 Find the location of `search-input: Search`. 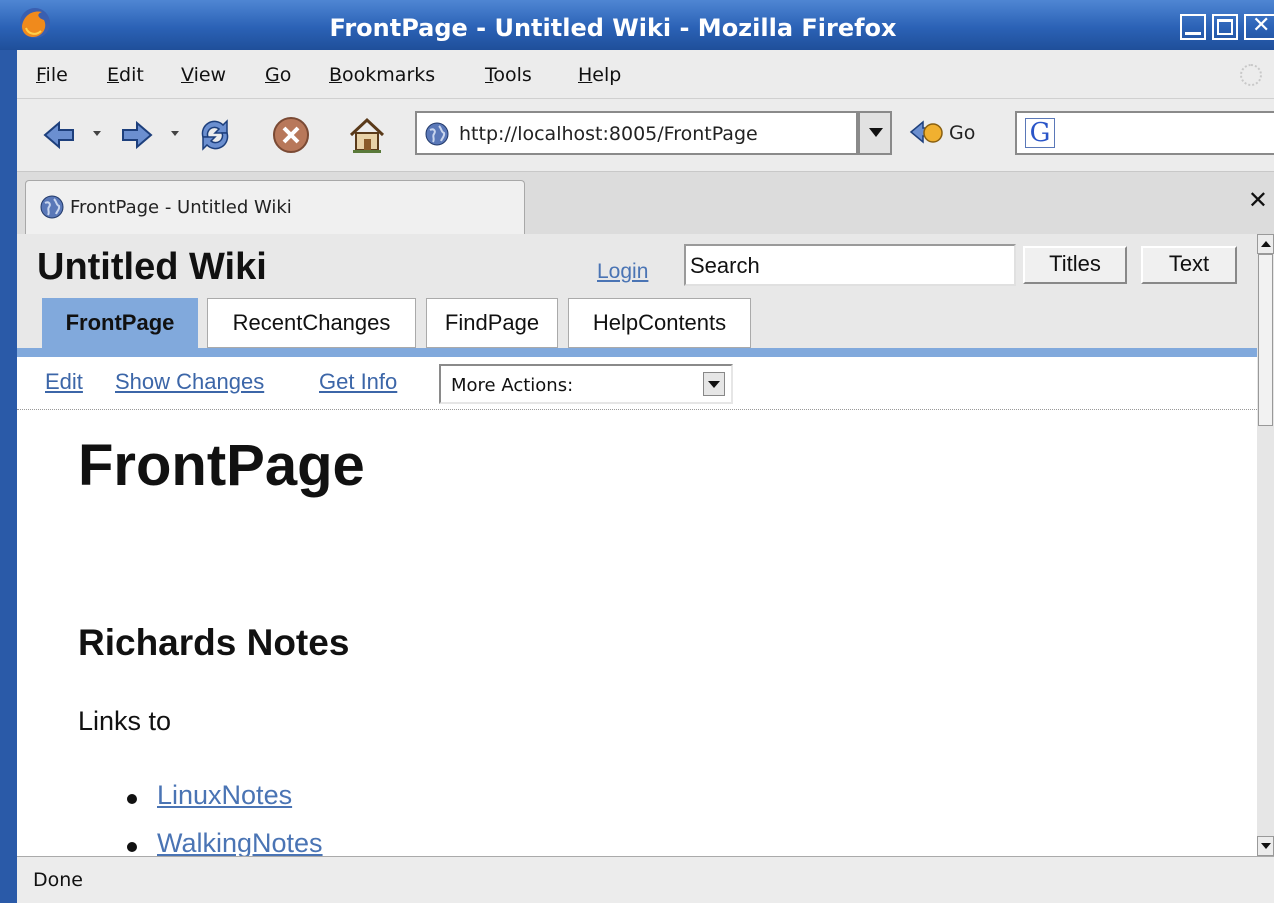

search-input: Search is located at coordinates (850, 265).